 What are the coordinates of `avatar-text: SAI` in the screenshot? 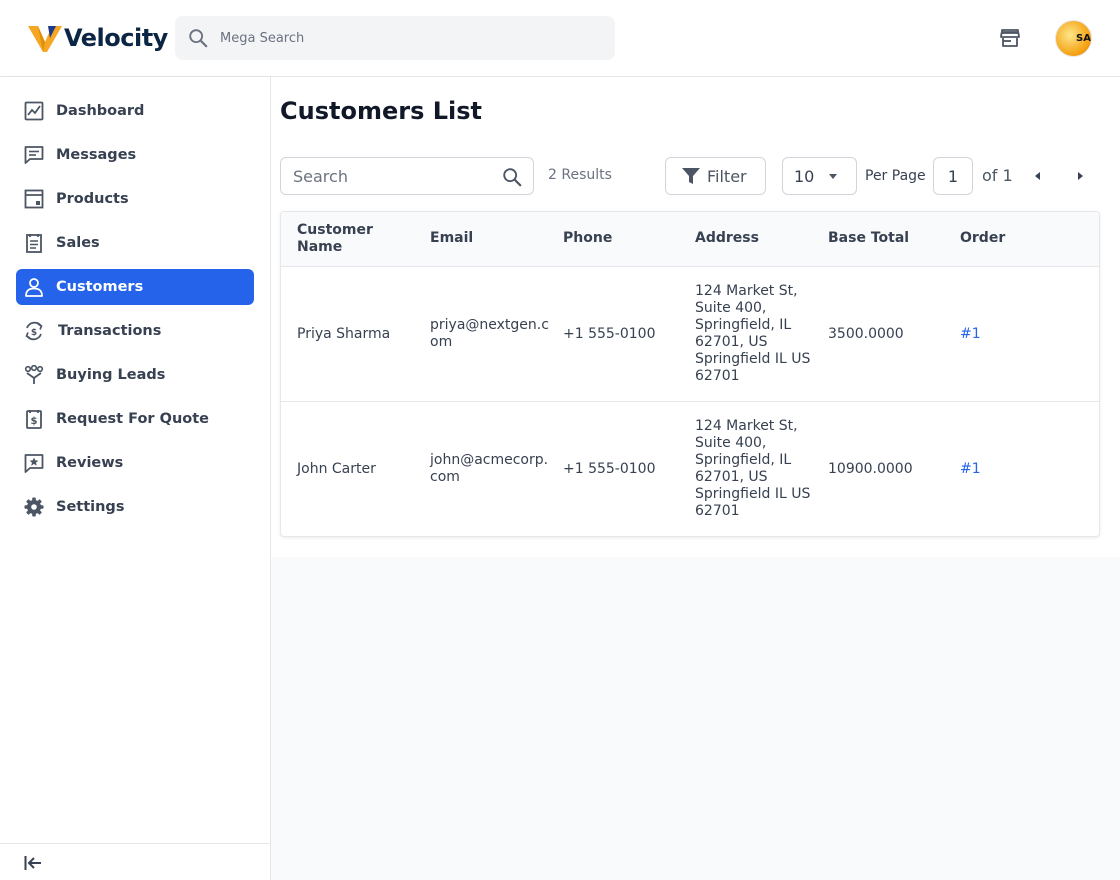 It's located at (1083, 38).